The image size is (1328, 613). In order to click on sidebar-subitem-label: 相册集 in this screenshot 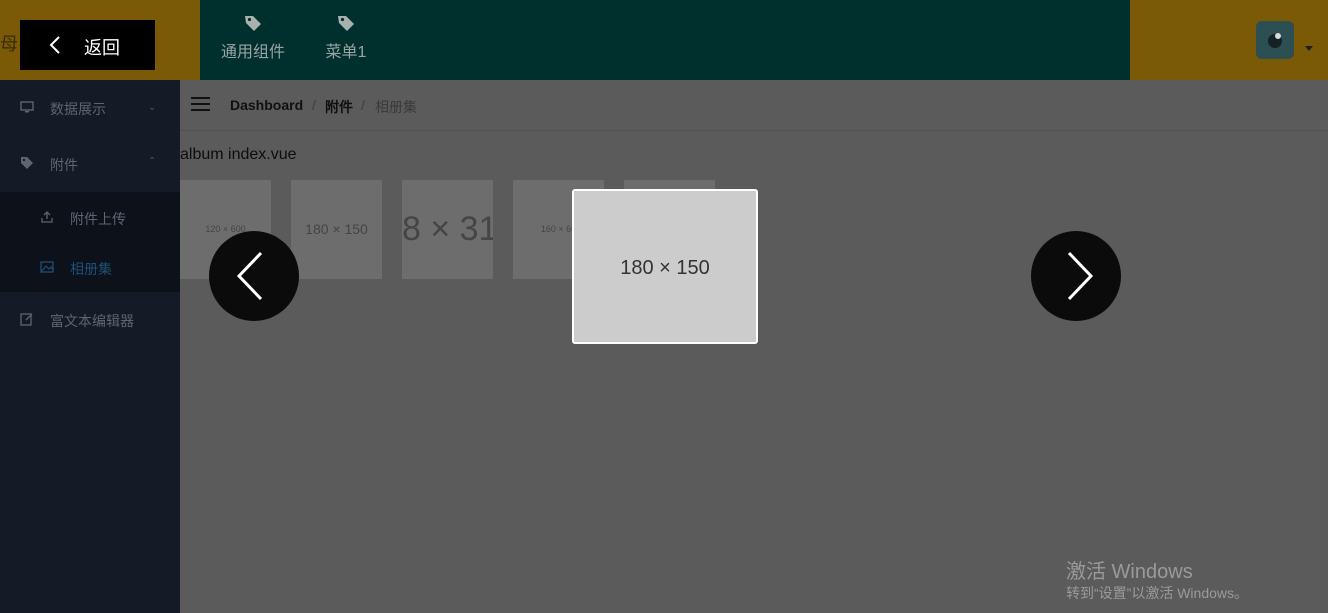, I will do `click(91, 269)`.